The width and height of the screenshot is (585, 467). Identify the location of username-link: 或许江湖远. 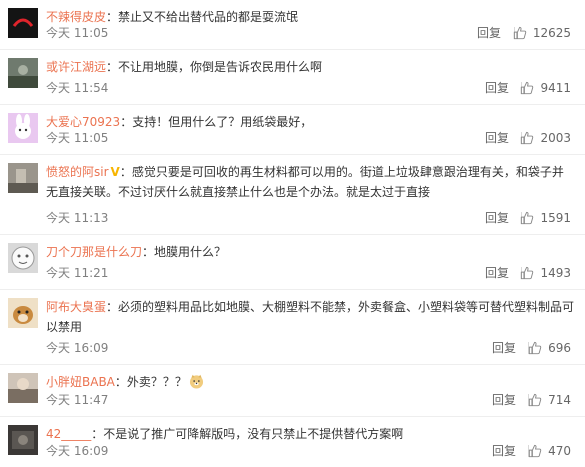
(76, 67).